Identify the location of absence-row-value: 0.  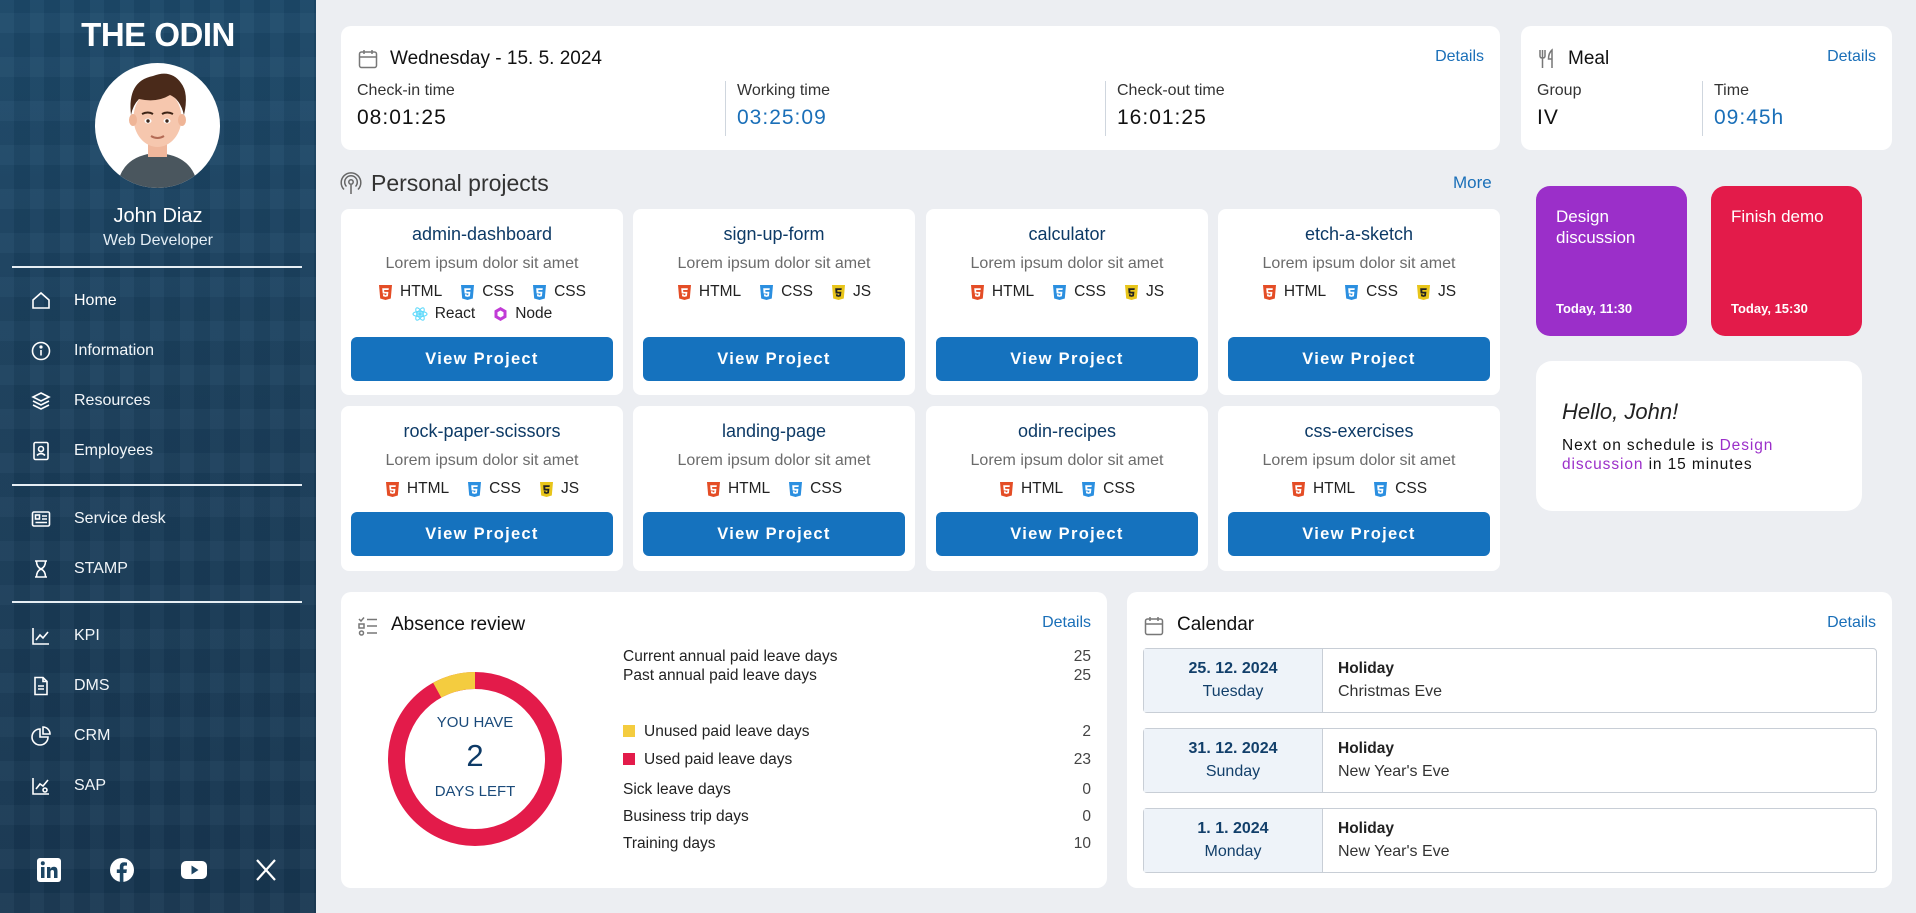
(1086, 816).